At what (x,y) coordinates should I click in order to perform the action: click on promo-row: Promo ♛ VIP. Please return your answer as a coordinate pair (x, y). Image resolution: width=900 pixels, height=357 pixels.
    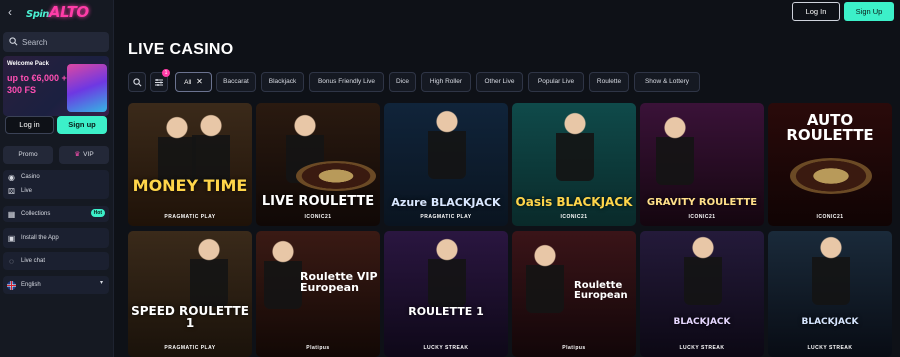
    Looking at the image, I should click on (56, 155).